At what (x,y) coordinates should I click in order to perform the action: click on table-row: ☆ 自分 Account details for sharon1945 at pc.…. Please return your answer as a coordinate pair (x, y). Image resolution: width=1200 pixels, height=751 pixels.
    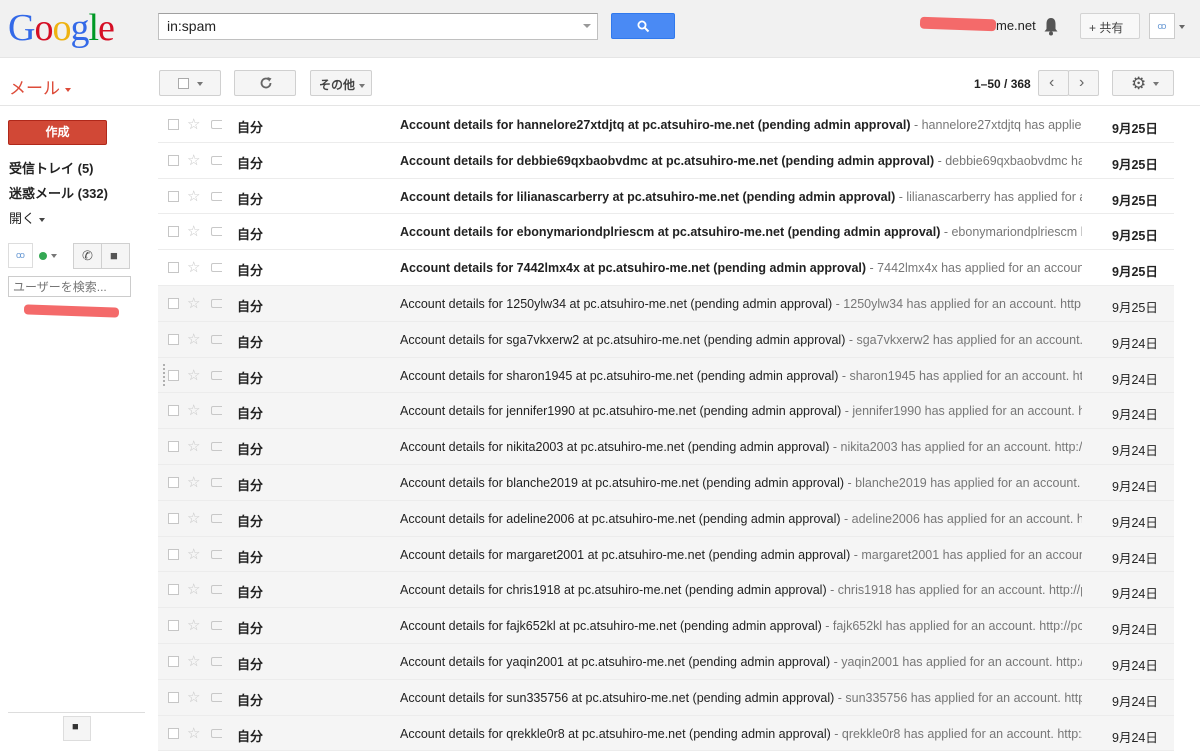
    Looking at the image, I should click on (666, 375).